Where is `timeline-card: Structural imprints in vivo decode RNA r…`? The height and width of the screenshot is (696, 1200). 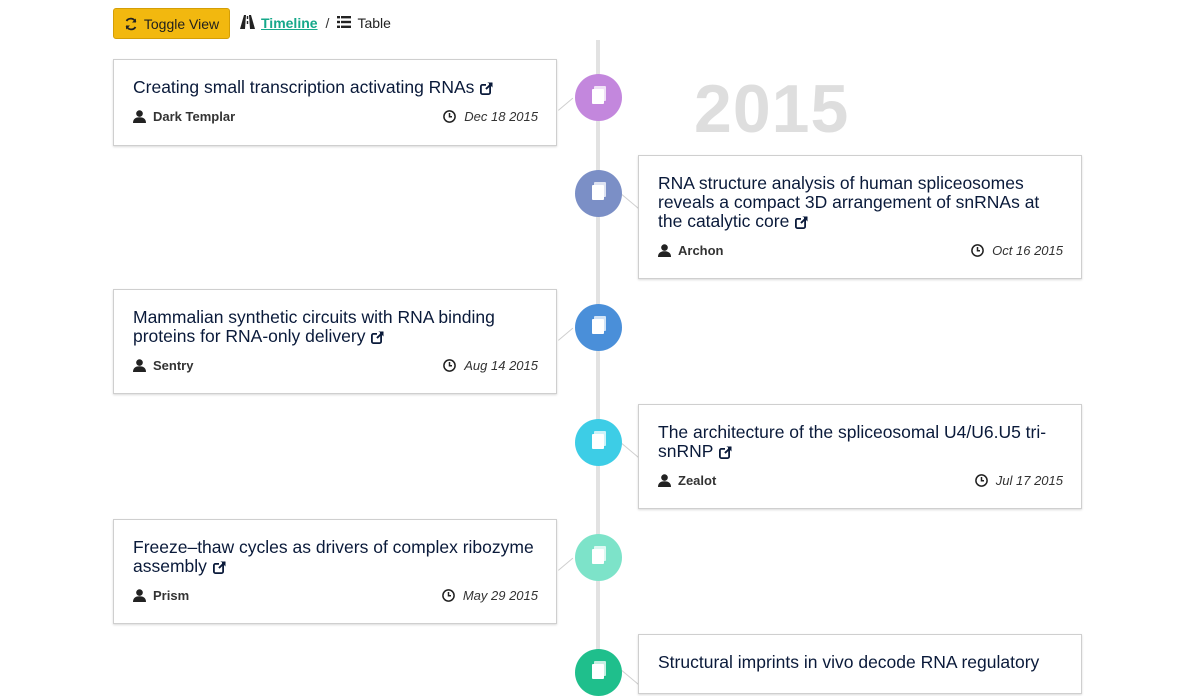
timeline-card: Structural imprints in vivo decode RNA r… is located at coordinates (860, 664).